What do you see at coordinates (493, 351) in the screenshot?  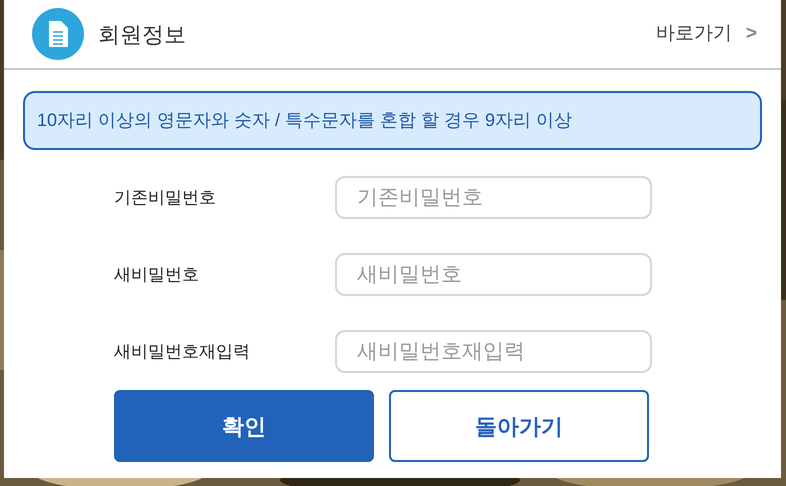 I see `input-field: 새비밀번호재입력` at bounding box center [493, 351].